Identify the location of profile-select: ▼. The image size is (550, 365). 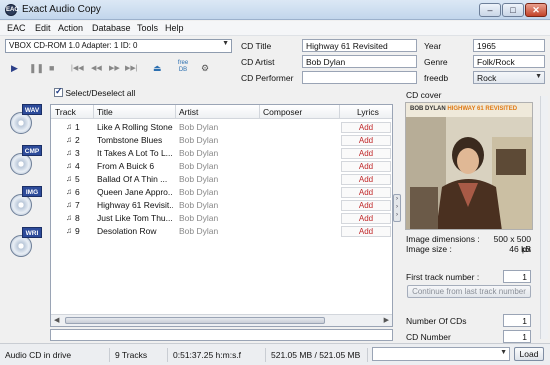
(441, 354).